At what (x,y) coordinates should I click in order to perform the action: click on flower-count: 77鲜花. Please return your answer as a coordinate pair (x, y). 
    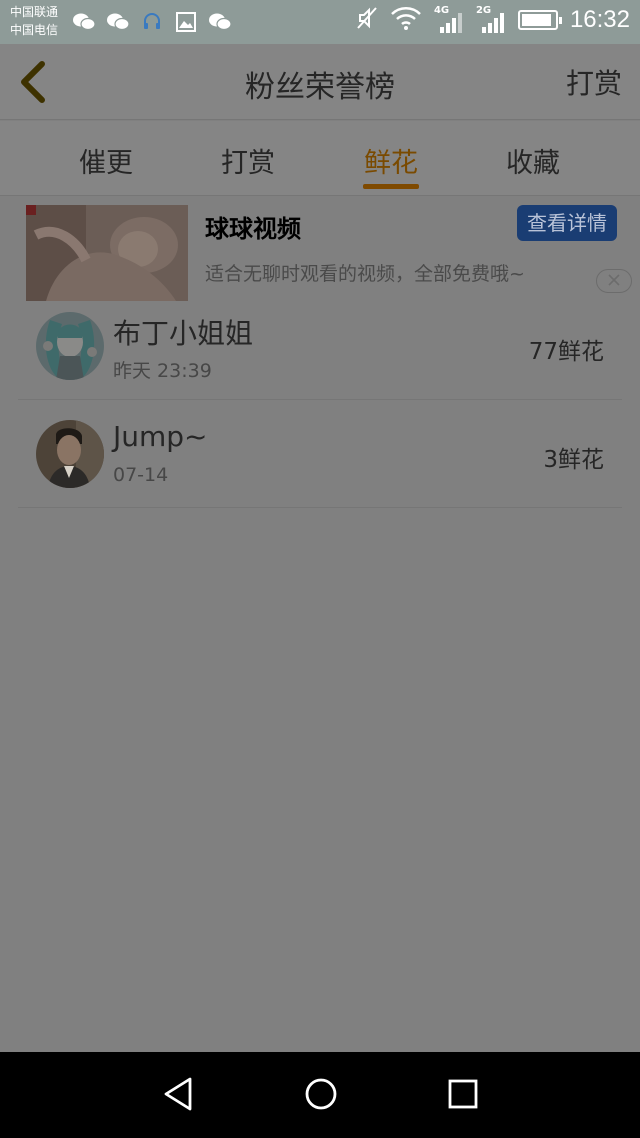
    Looking at the image, I should click on (566, 352).